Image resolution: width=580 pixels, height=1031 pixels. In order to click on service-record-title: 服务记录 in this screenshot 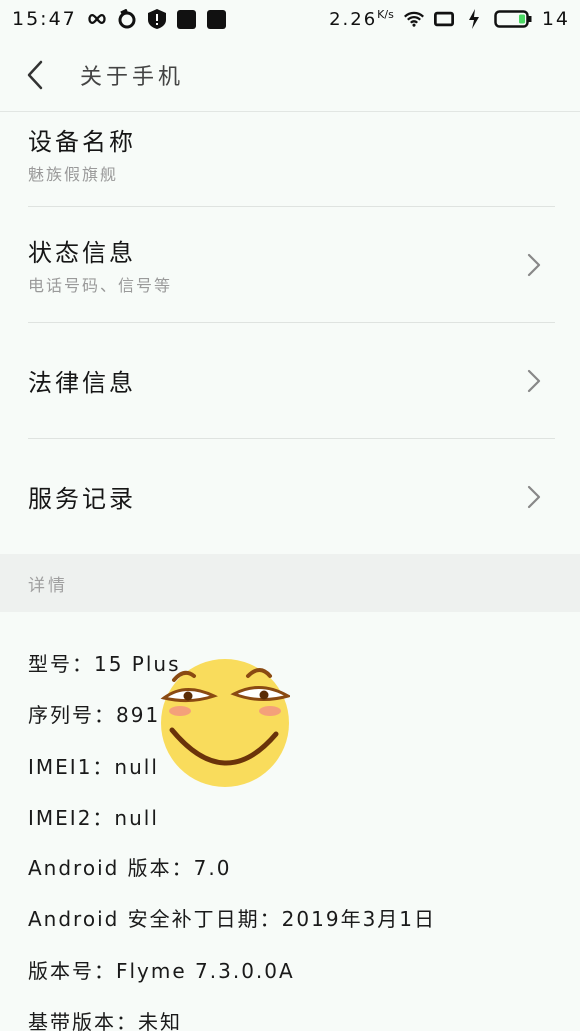, I will do `click(82, 499)`.